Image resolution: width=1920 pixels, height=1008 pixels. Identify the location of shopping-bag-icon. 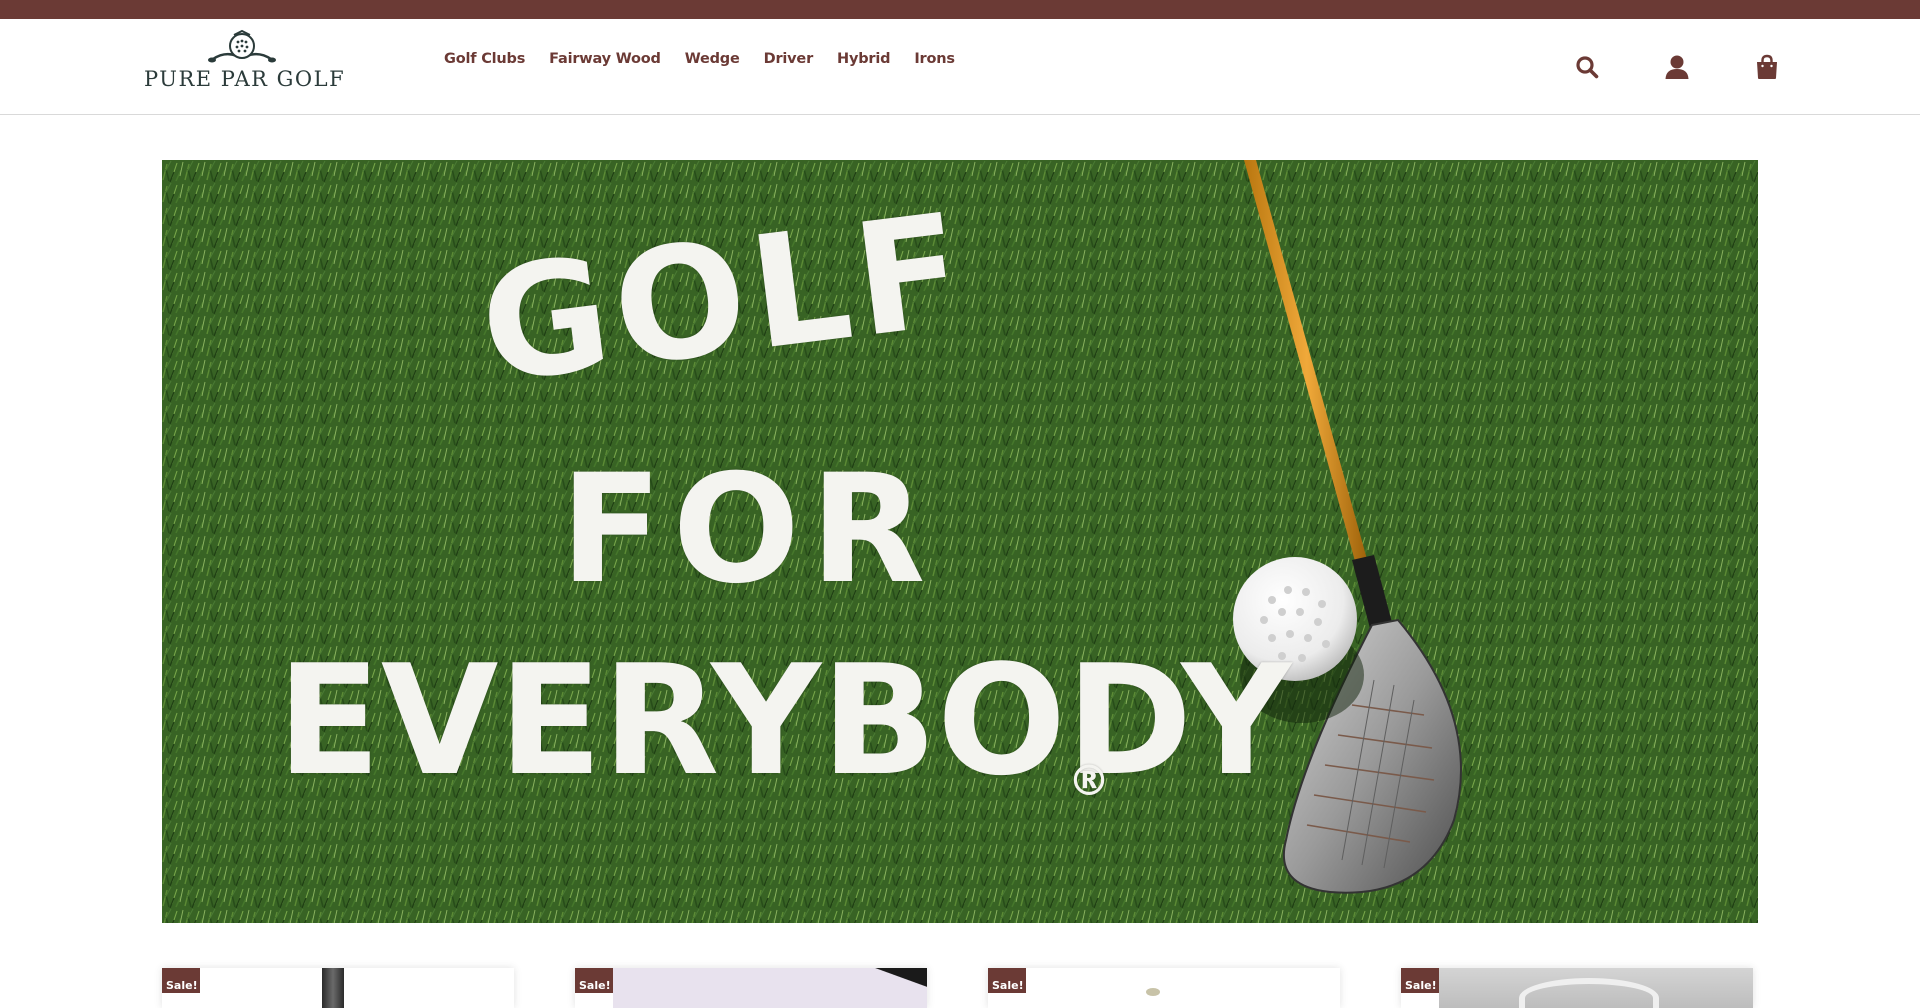
(1767, 66).